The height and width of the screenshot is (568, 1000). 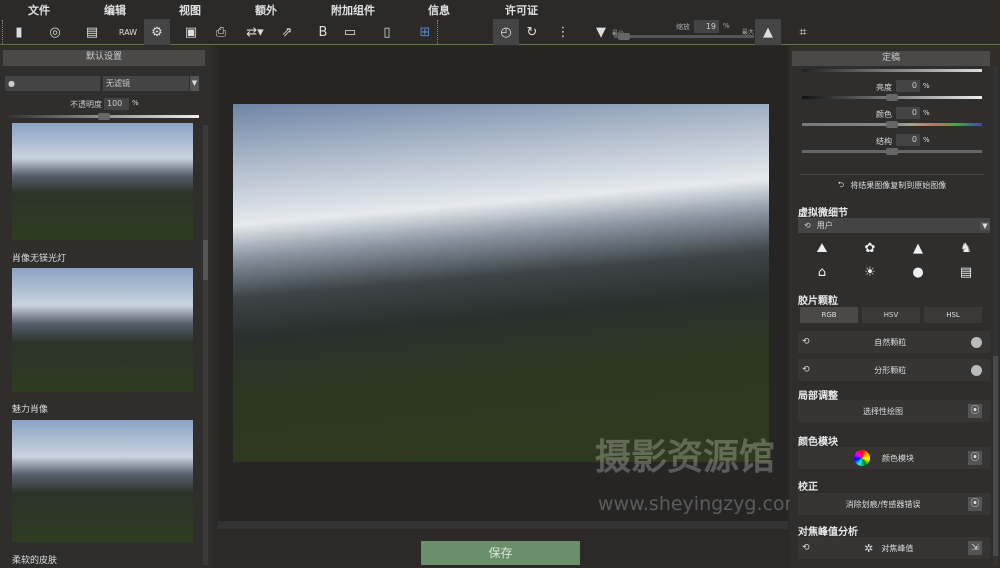 I want to click on search-input: ●, so click(x=52, y=83).